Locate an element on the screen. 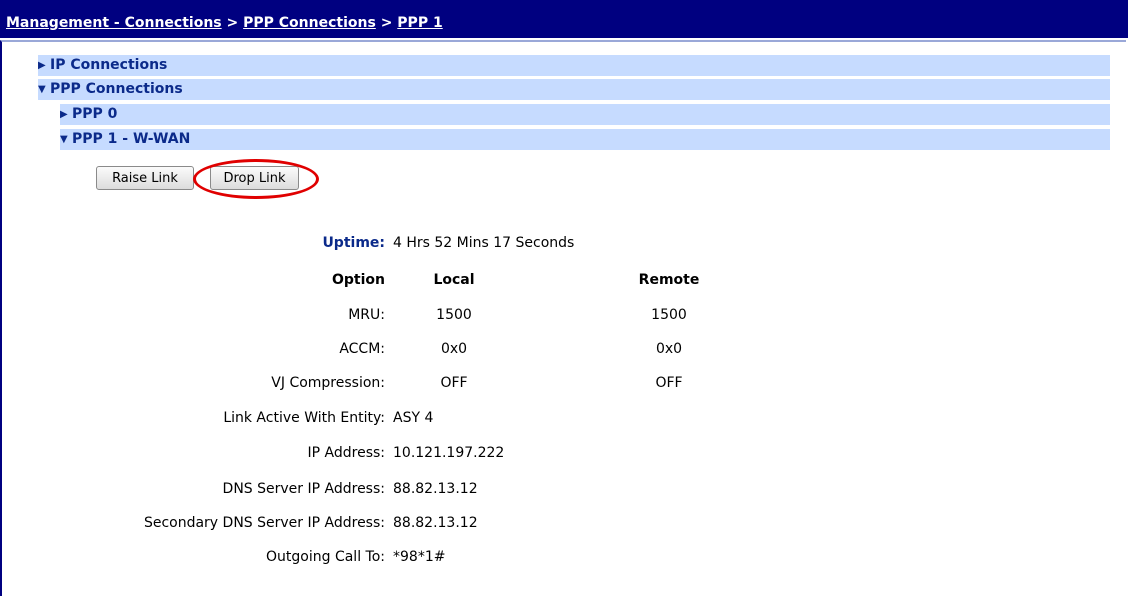 The image size is (1128, 596). tree-item-label: PPP 0 is located at coordinates (95, 114).